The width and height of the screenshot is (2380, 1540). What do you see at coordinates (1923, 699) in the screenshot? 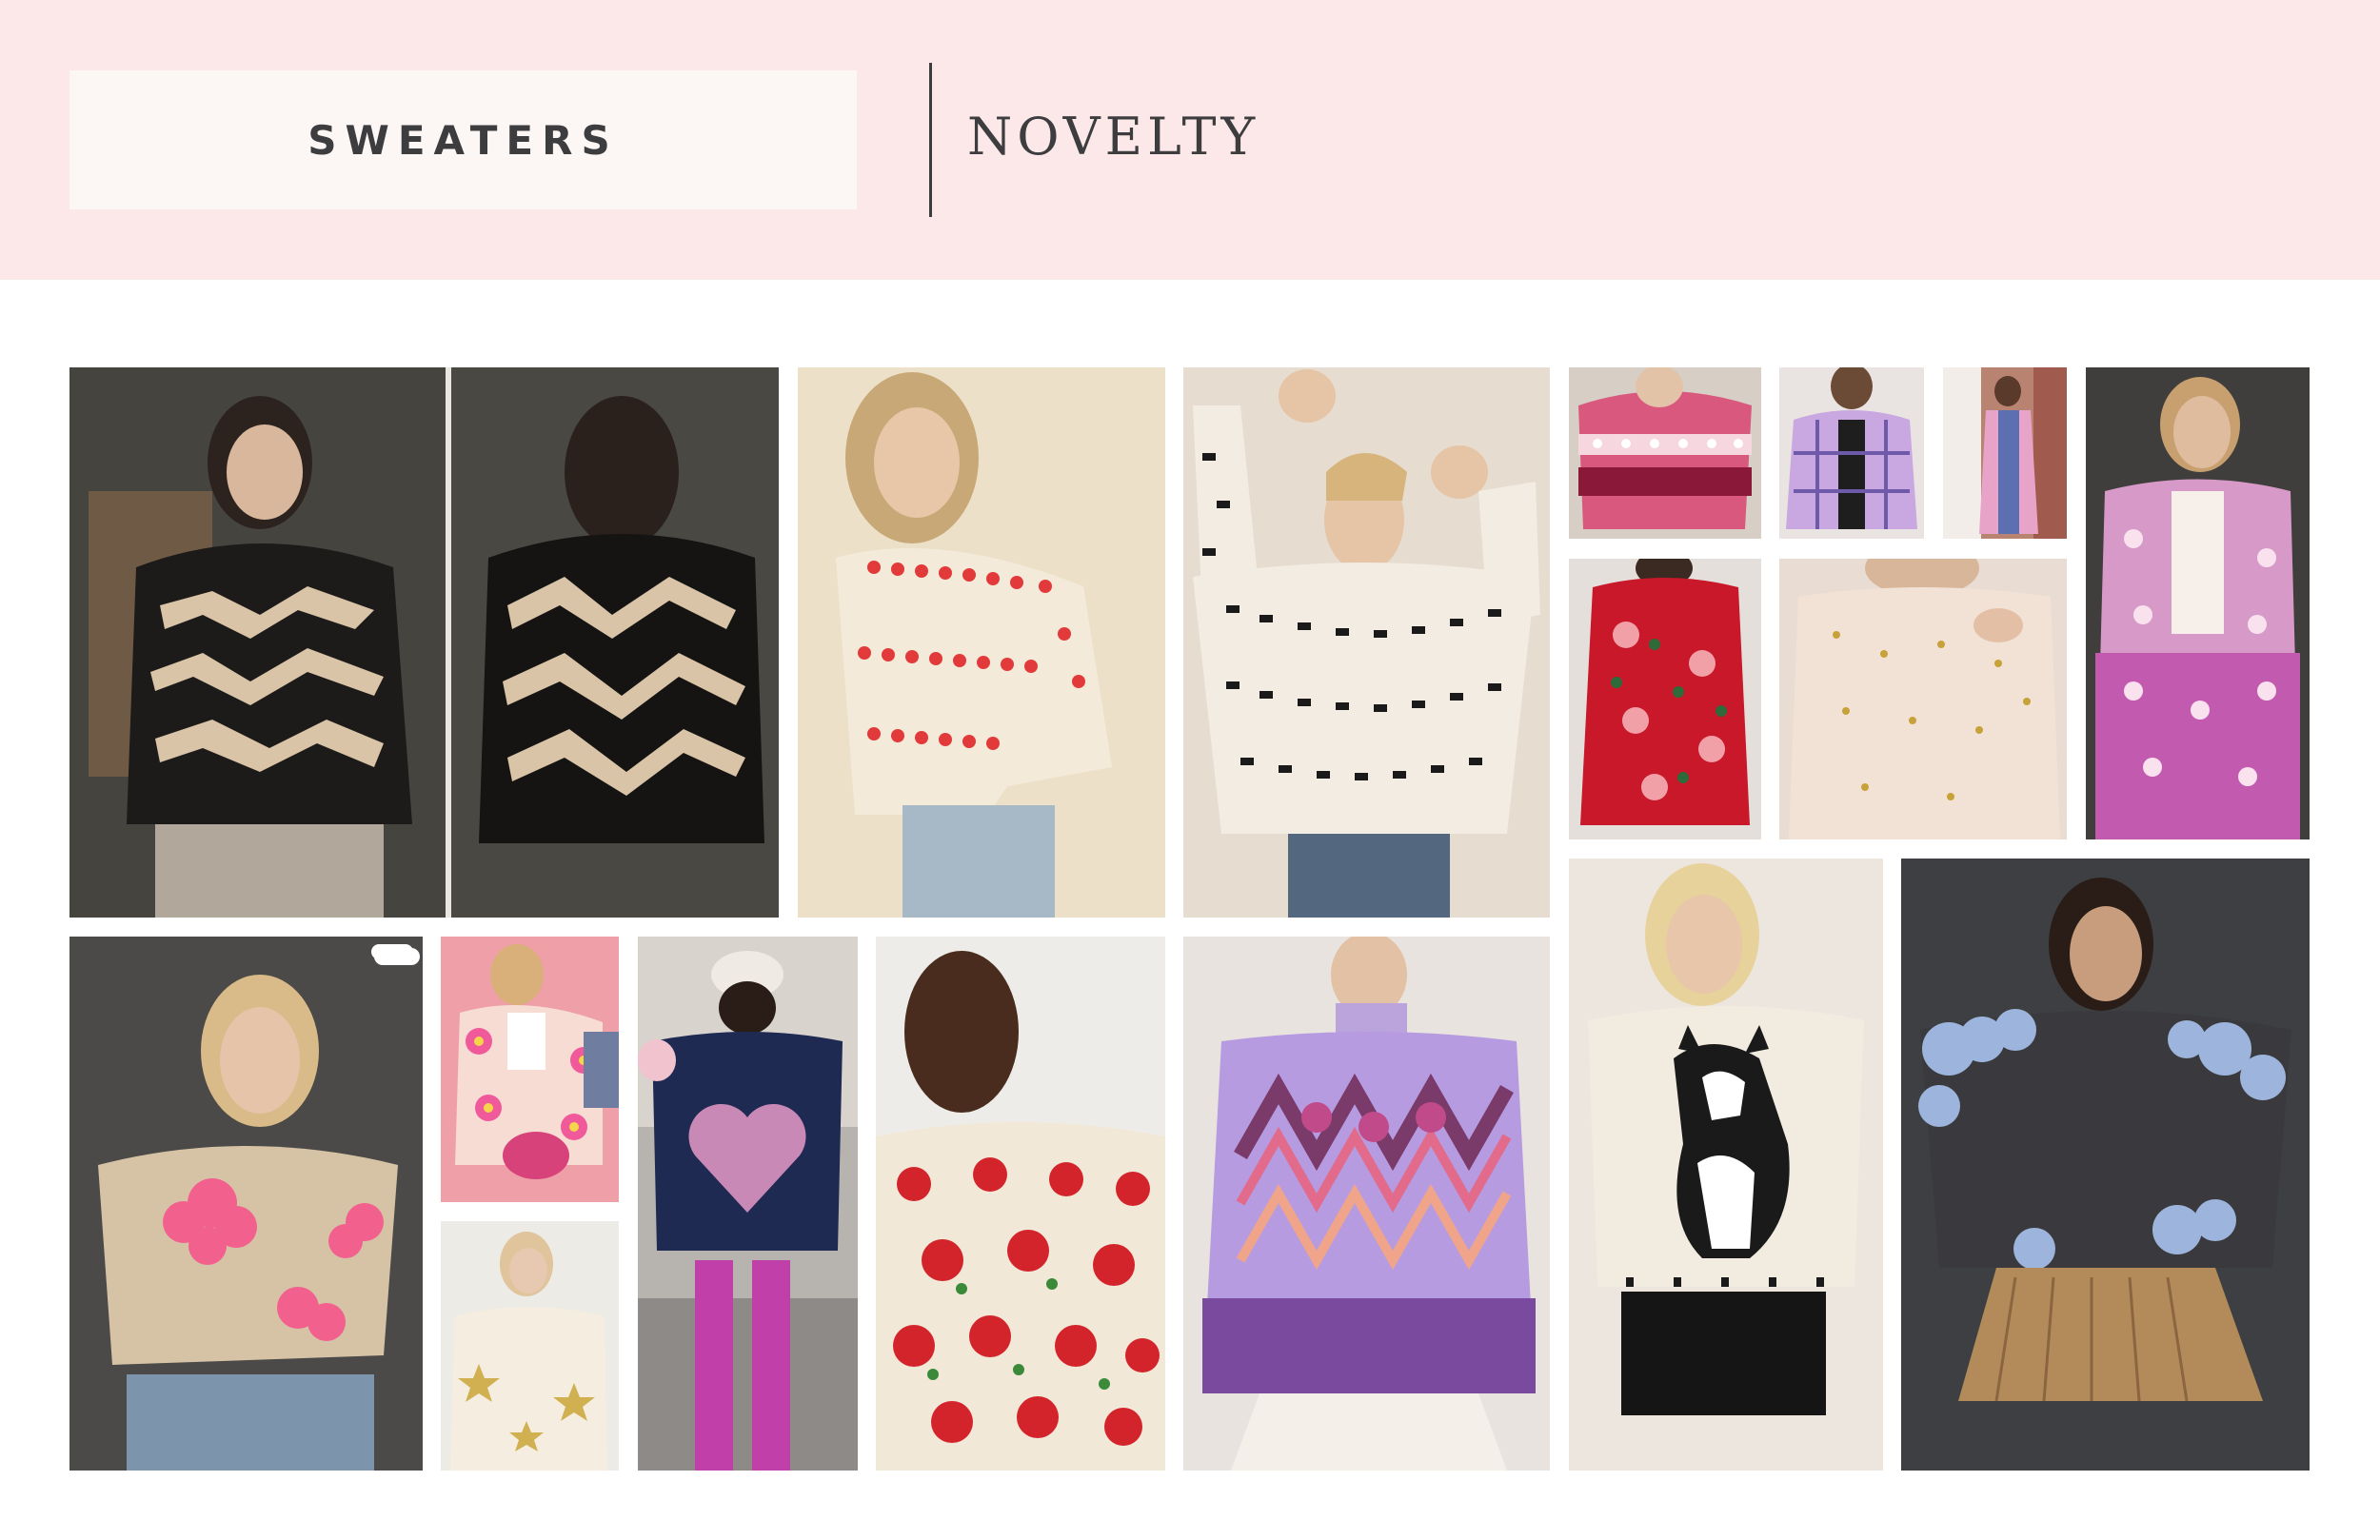
I see `cream-polka-dot-cardigan-photo` at bounding box center [1923, 699].